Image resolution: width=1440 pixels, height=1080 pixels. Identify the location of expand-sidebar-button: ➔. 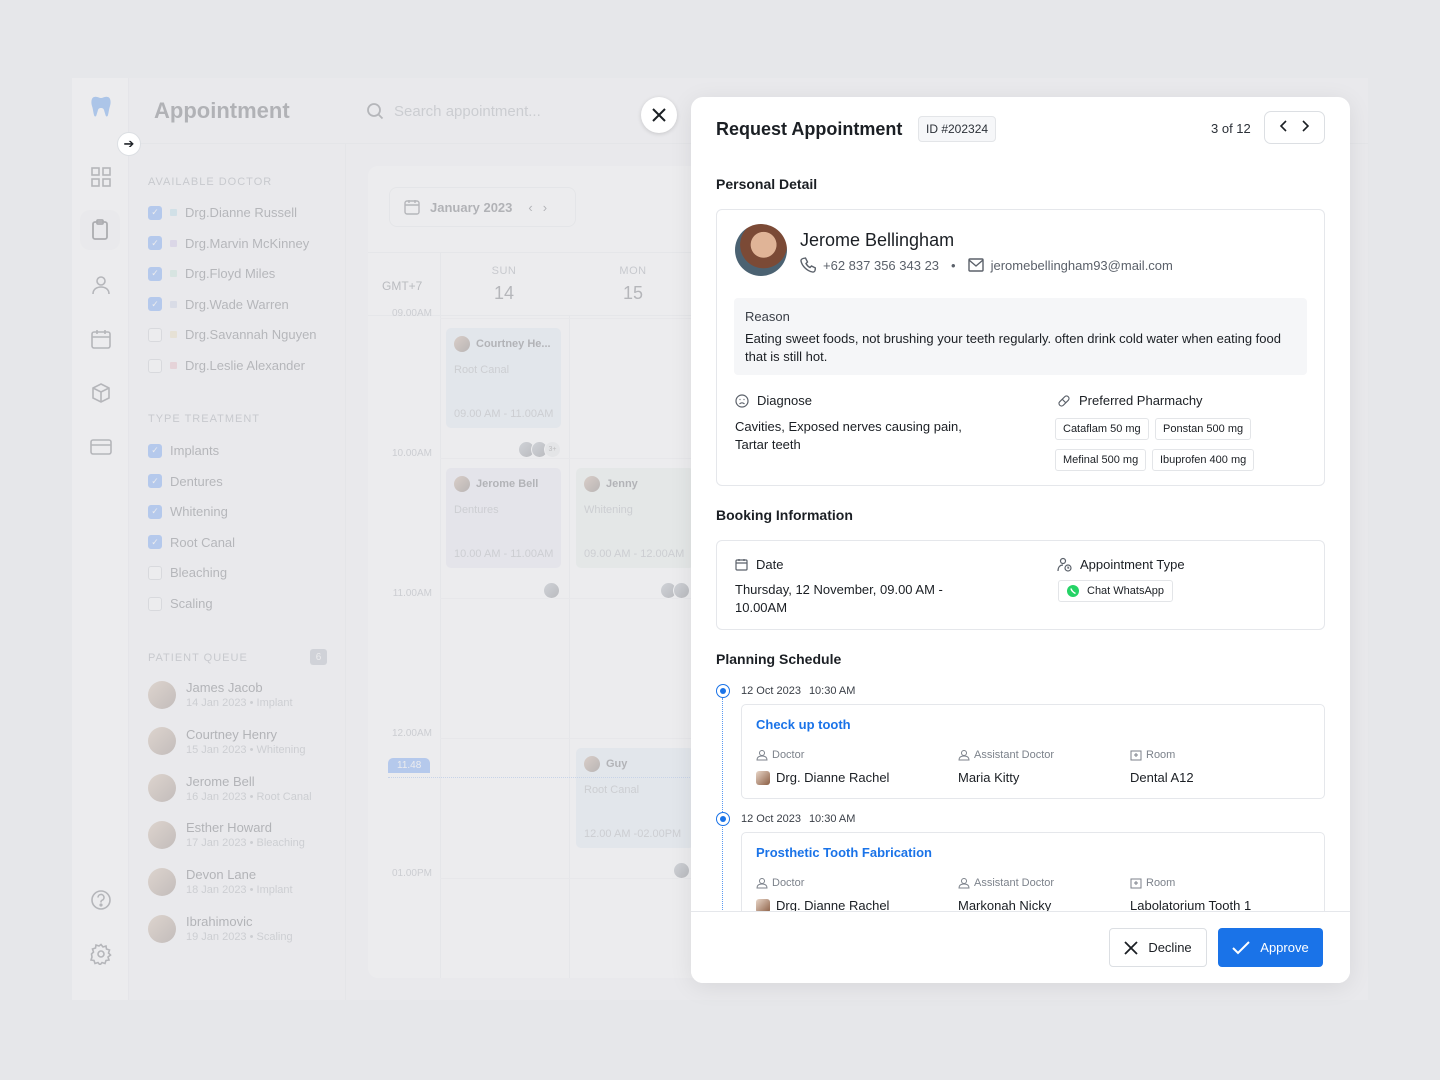
(129, 144).